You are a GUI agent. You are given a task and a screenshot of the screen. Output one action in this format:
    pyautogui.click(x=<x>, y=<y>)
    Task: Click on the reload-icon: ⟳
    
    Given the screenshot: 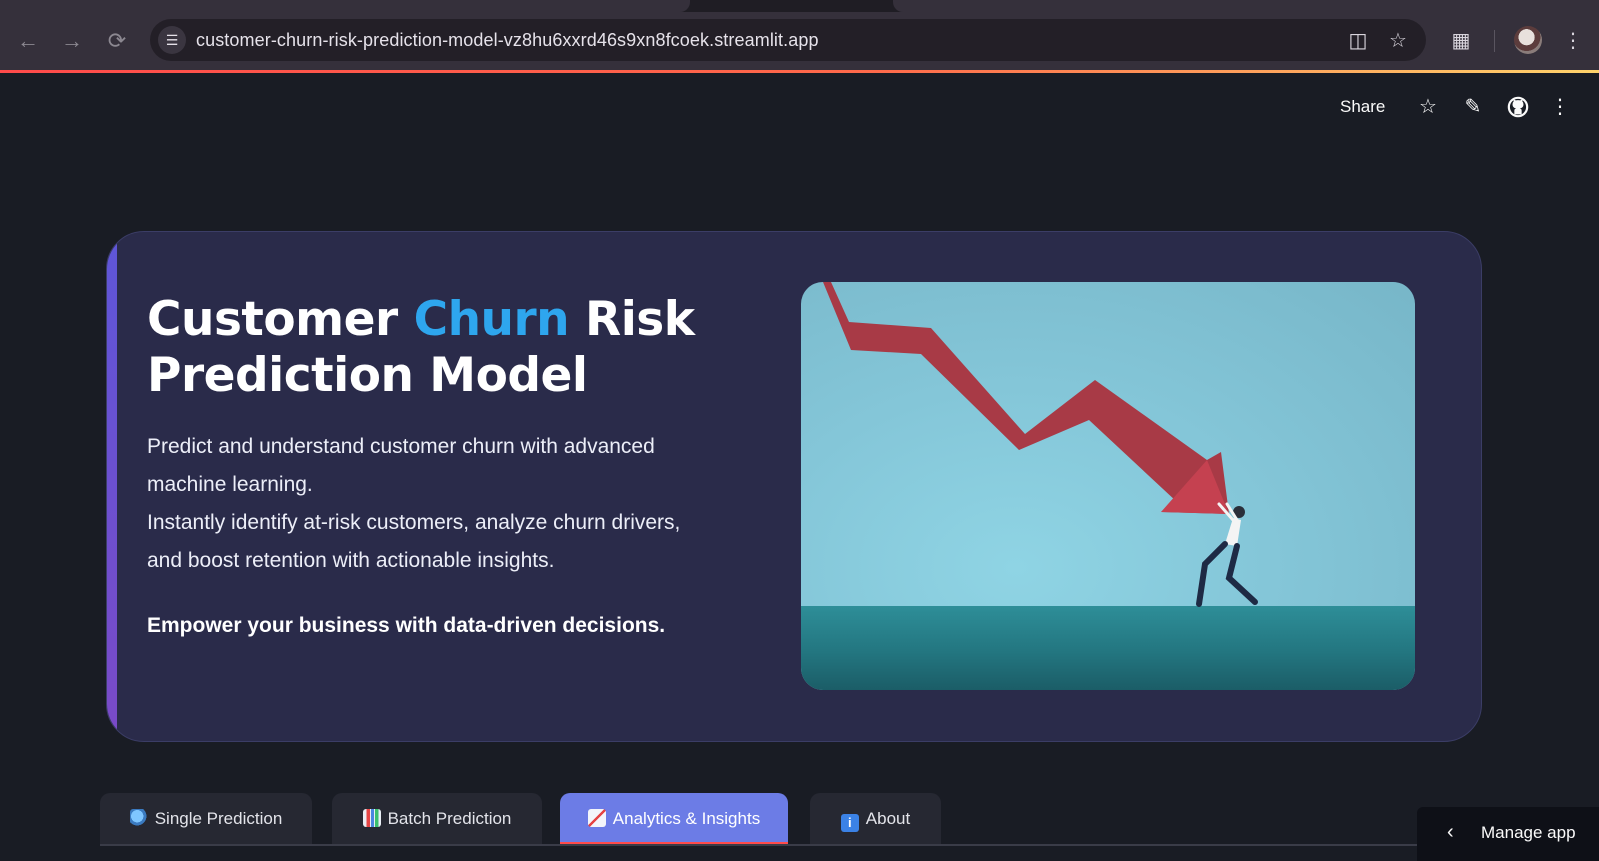 What is the action you would take?
    pyautogui.click(x=117, y=41)
    